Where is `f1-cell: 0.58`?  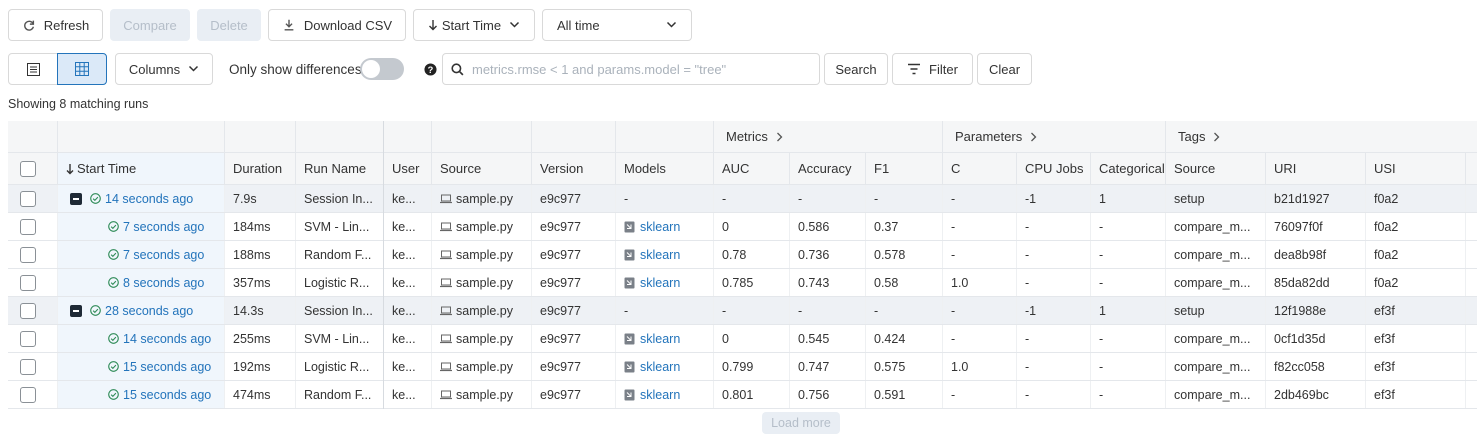 f1-cell: 0.58 is located at coordinates (904, 282).